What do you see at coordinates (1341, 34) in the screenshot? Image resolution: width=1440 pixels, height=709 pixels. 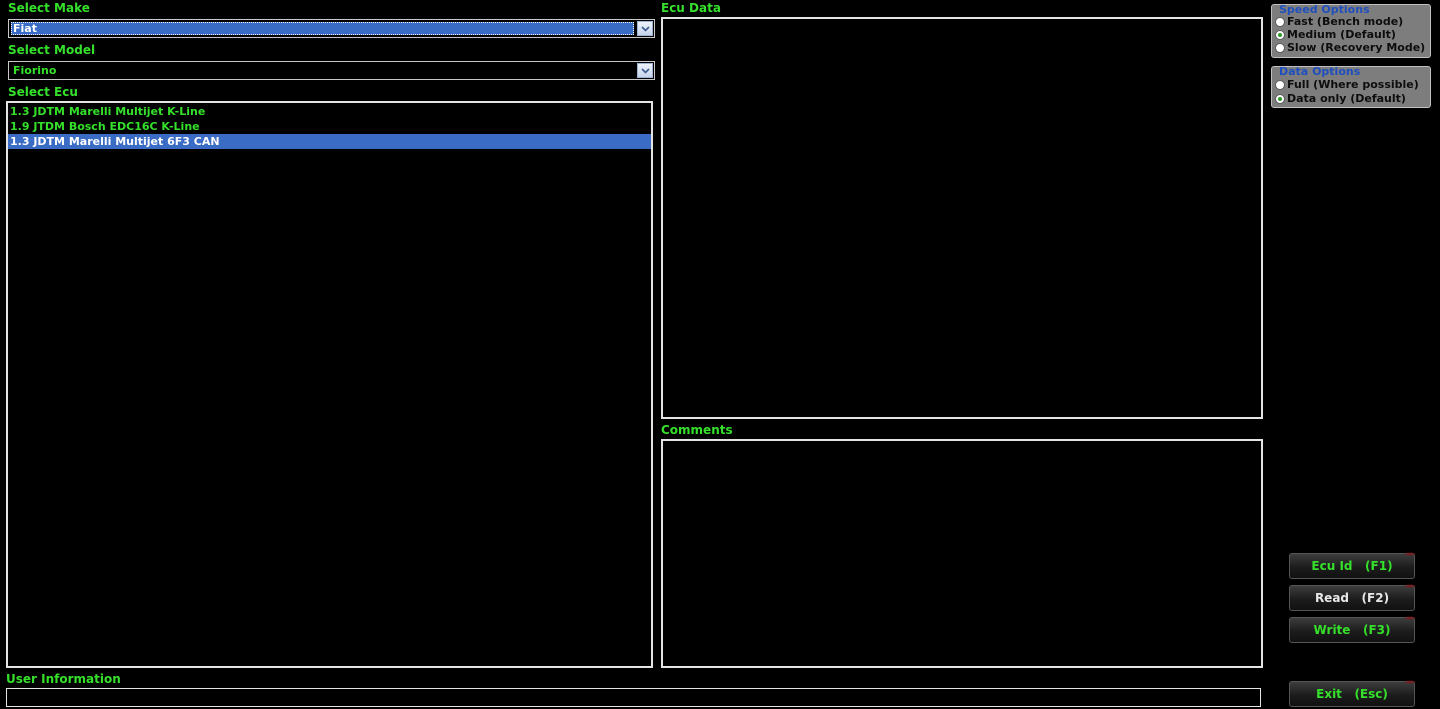 I see `speed-option-medium-label: Medium (Default)` at bounding box center [1341, 34].